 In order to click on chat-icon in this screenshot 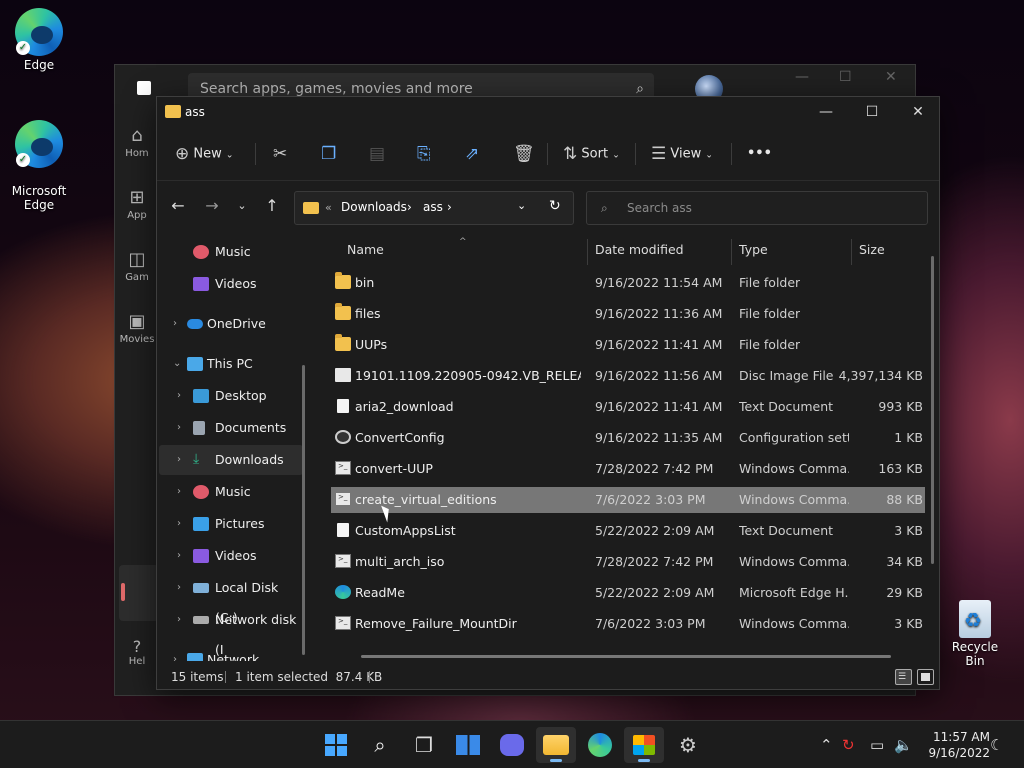, I will do `click(512, 745)`.